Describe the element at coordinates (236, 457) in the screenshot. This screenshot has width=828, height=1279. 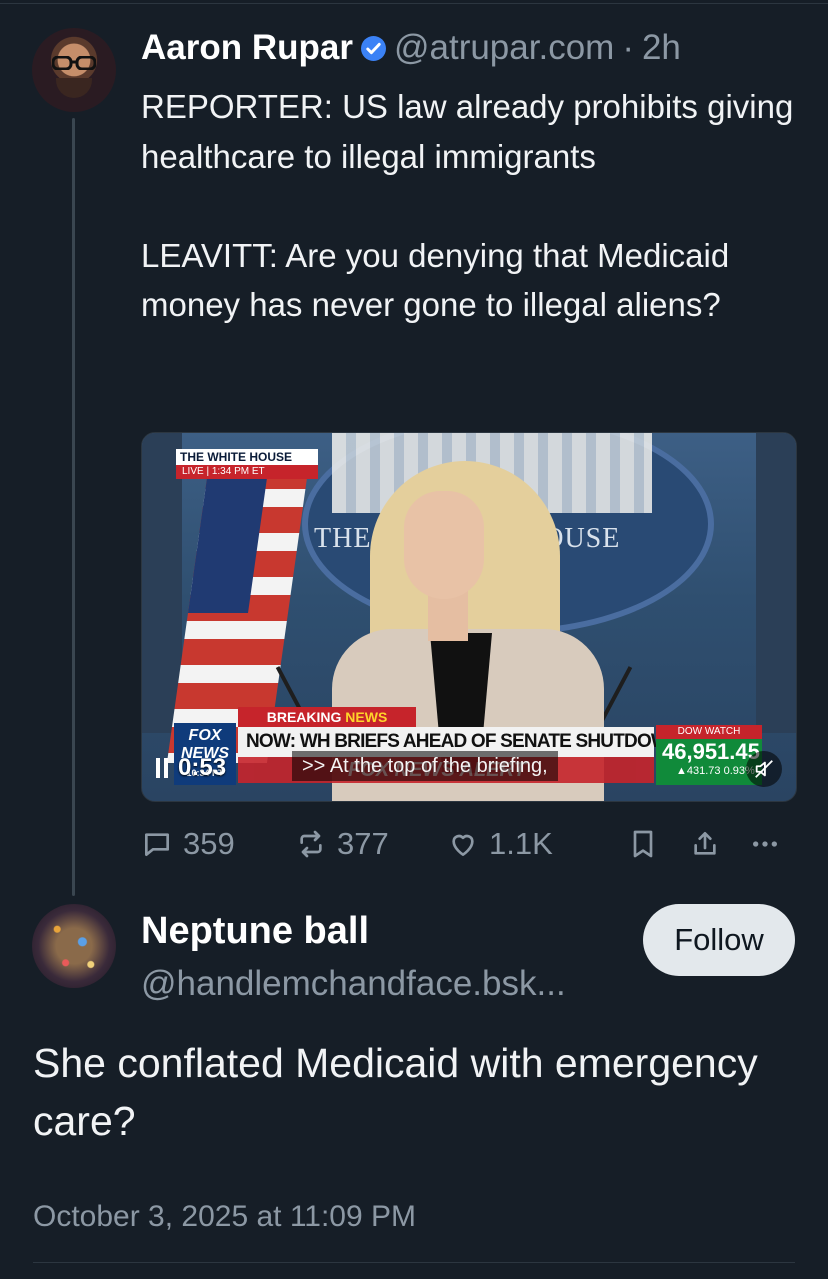
I see `source-tag-title: THE WHITE HOUSE` at that location.